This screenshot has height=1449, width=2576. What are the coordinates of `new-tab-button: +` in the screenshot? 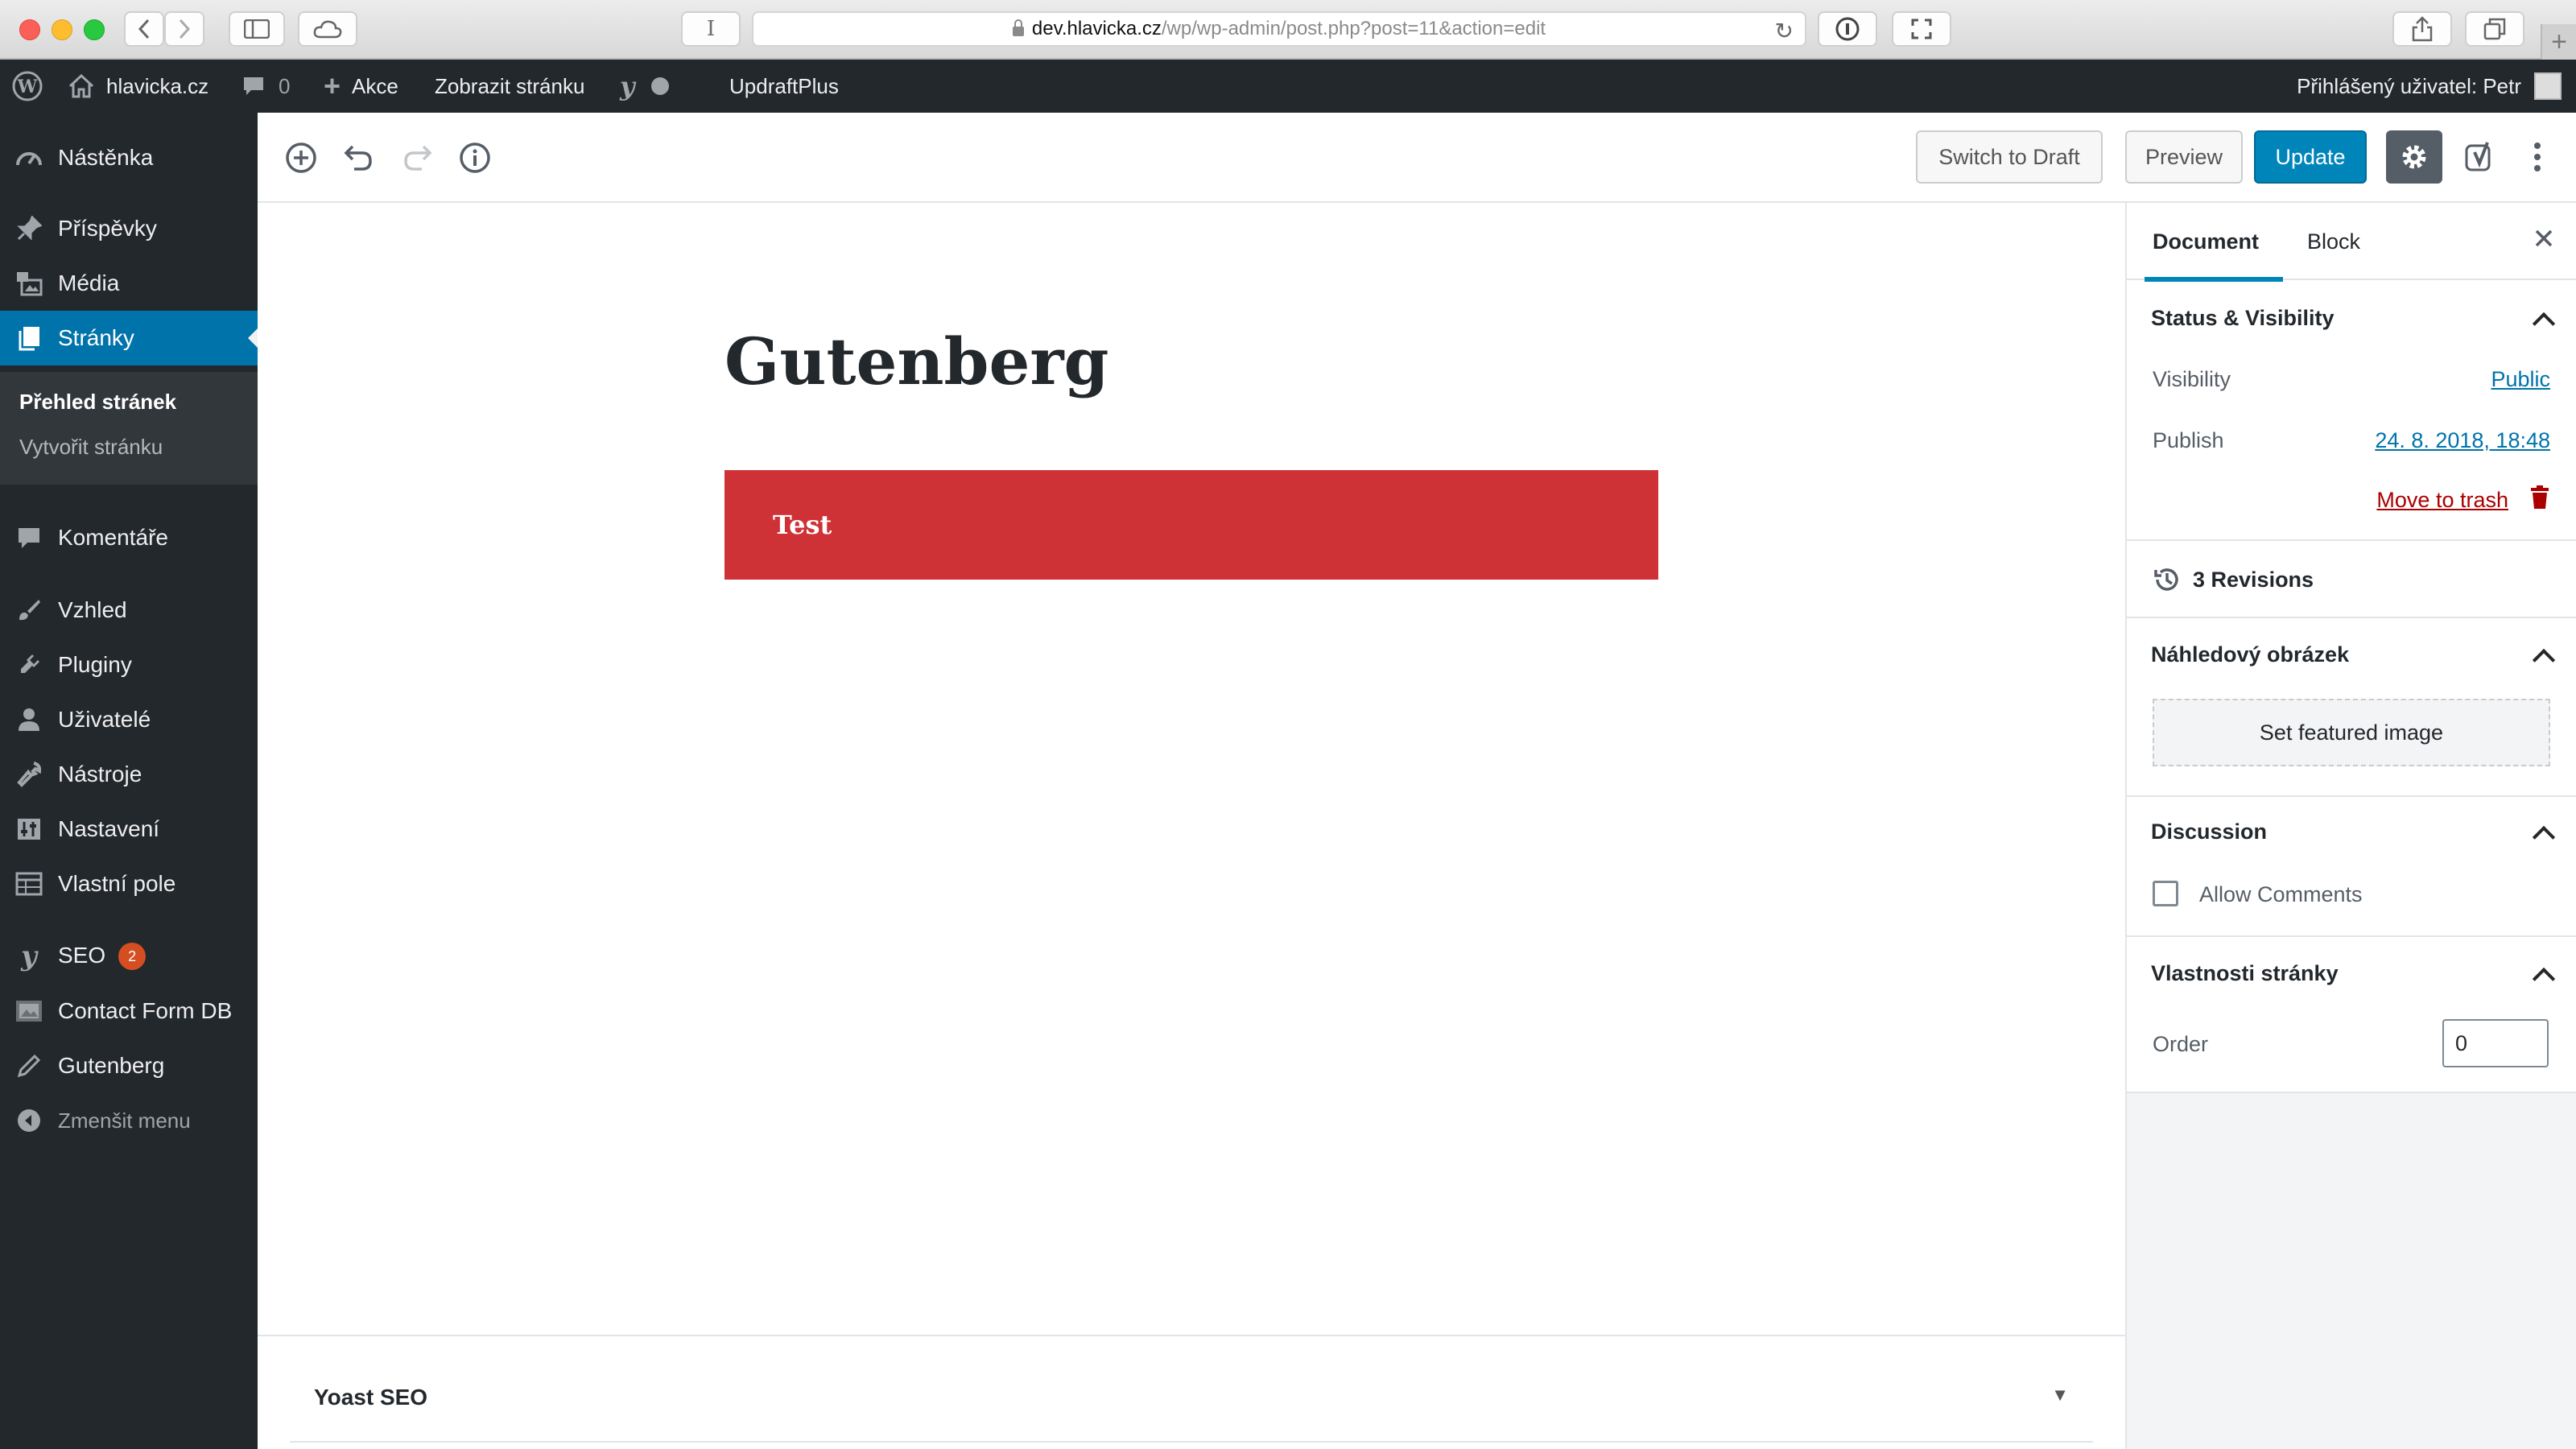 It's located at (2558, 42).